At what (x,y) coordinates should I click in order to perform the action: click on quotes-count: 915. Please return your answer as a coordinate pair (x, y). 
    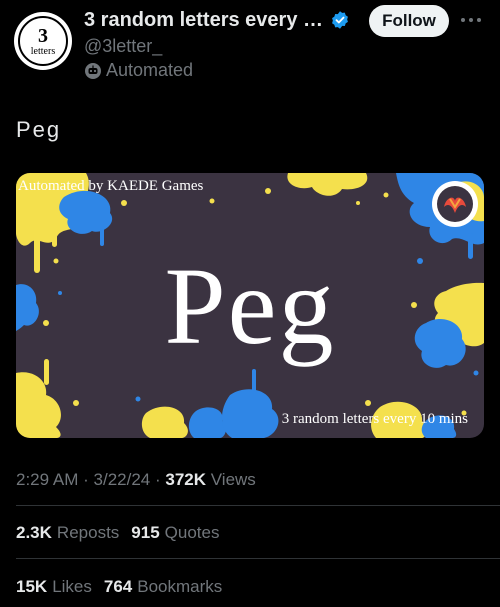
    Looking at the image, I should click on (145, 532).